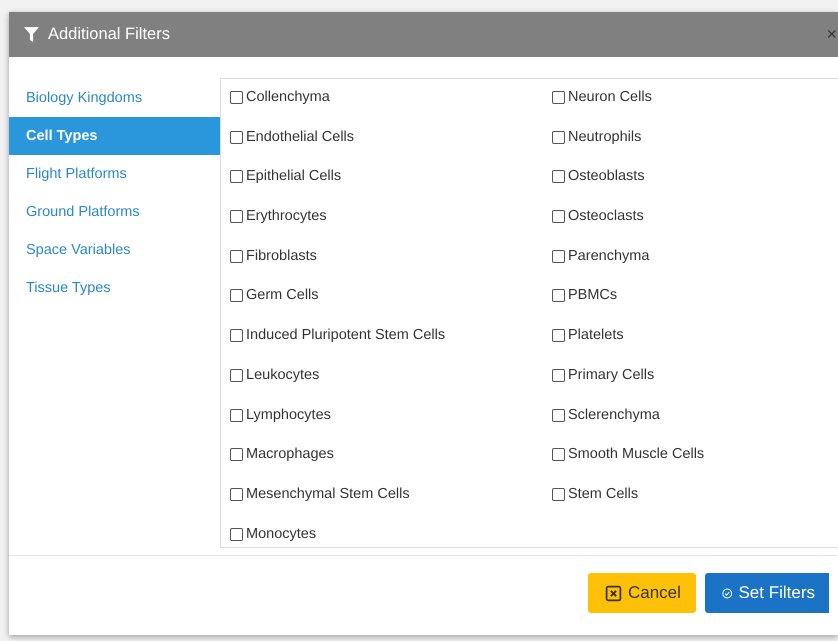 This screenshot has height=641, width=838. Describe the element at coordinates (286, 216) in the screenshot. I see `option-label: Erythrocytes` at that location.